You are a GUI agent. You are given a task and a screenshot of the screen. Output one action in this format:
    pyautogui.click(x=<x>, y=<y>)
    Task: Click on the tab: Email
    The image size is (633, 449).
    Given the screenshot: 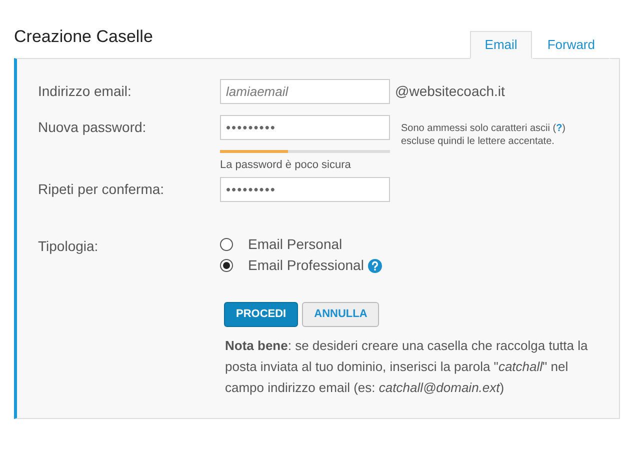 What is the action you would take?
    pyautogui.click(x=501, y=44)
    